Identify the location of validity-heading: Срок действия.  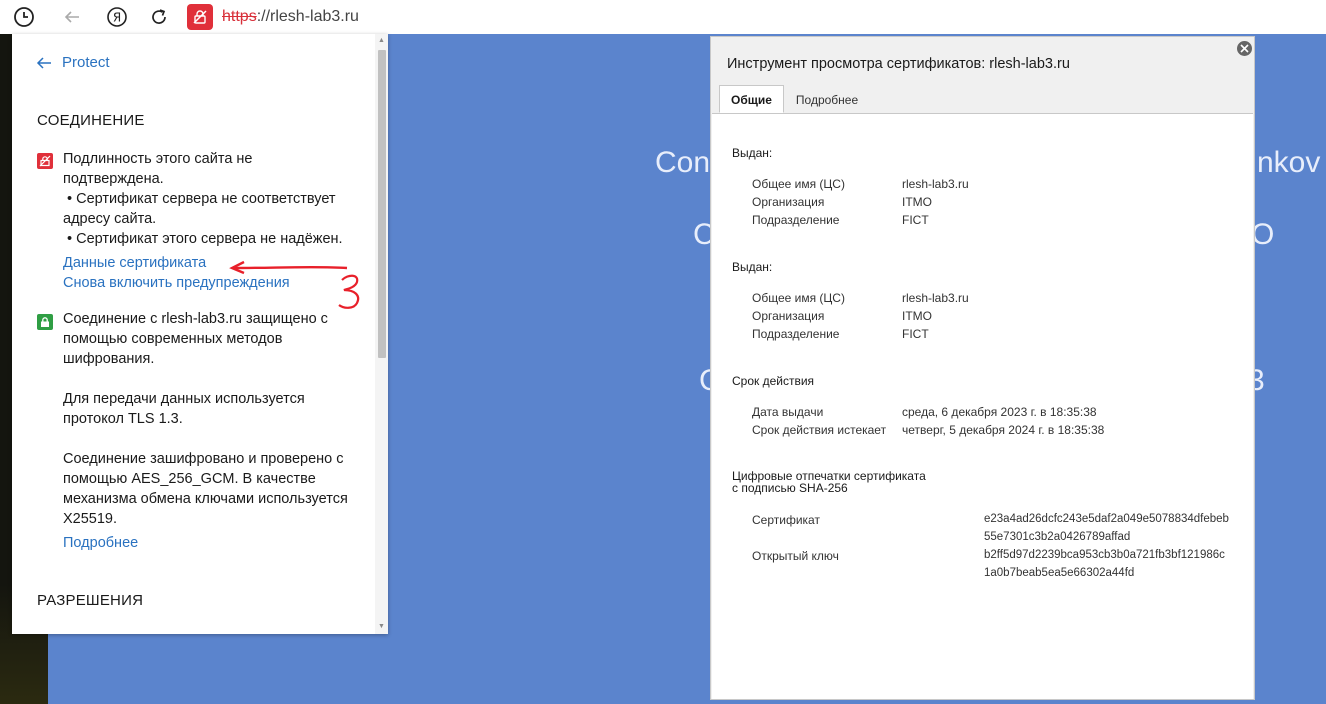
(773, 381).